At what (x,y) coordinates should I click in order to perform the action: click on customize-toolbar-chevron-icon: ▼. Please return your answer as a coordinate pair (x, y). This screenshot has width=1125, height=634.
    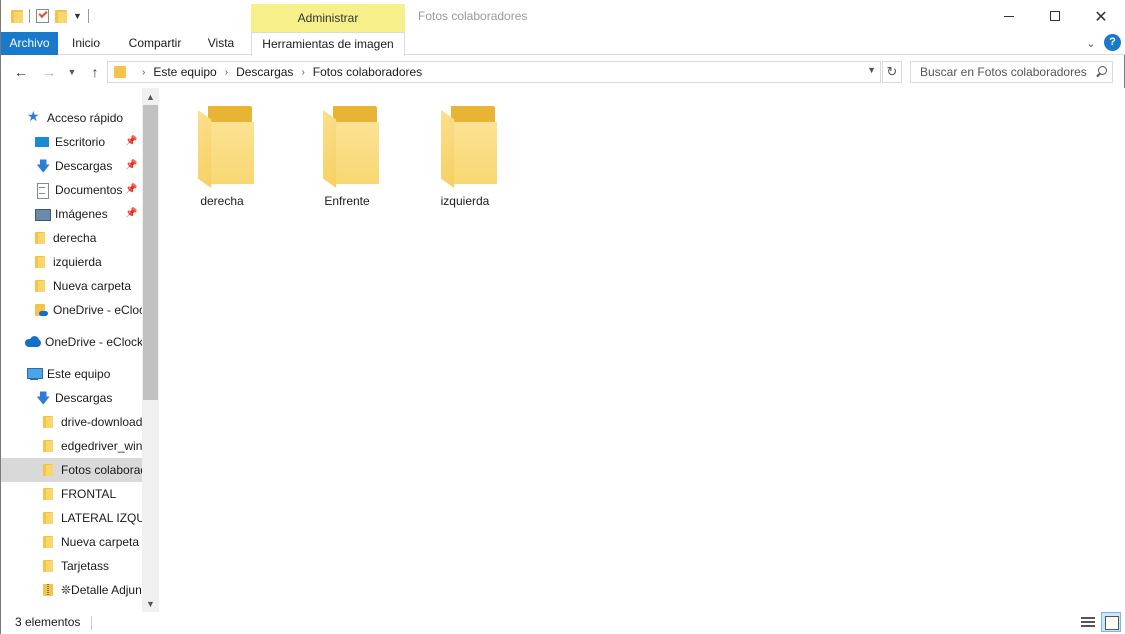
    Looking at the image, I should click on (77, 16).